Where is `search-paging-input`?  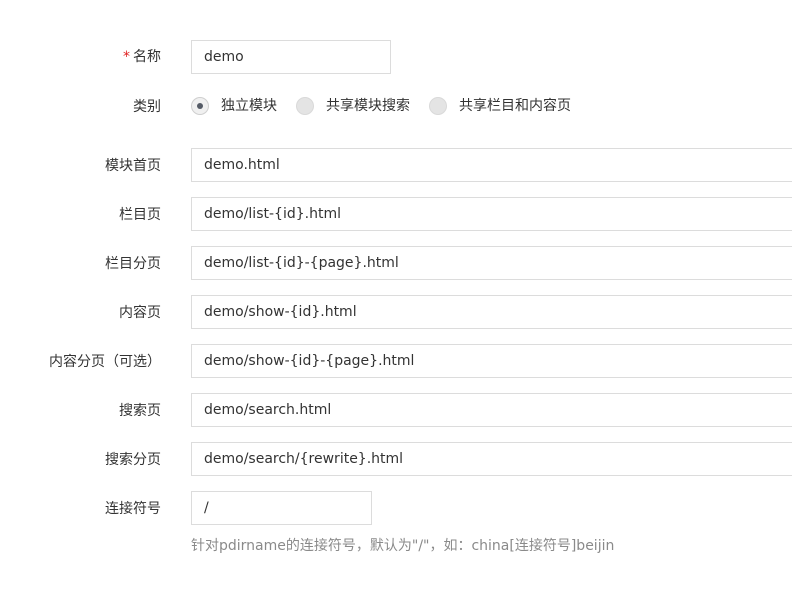
search-paging-input is located at coordinates (491, 459).